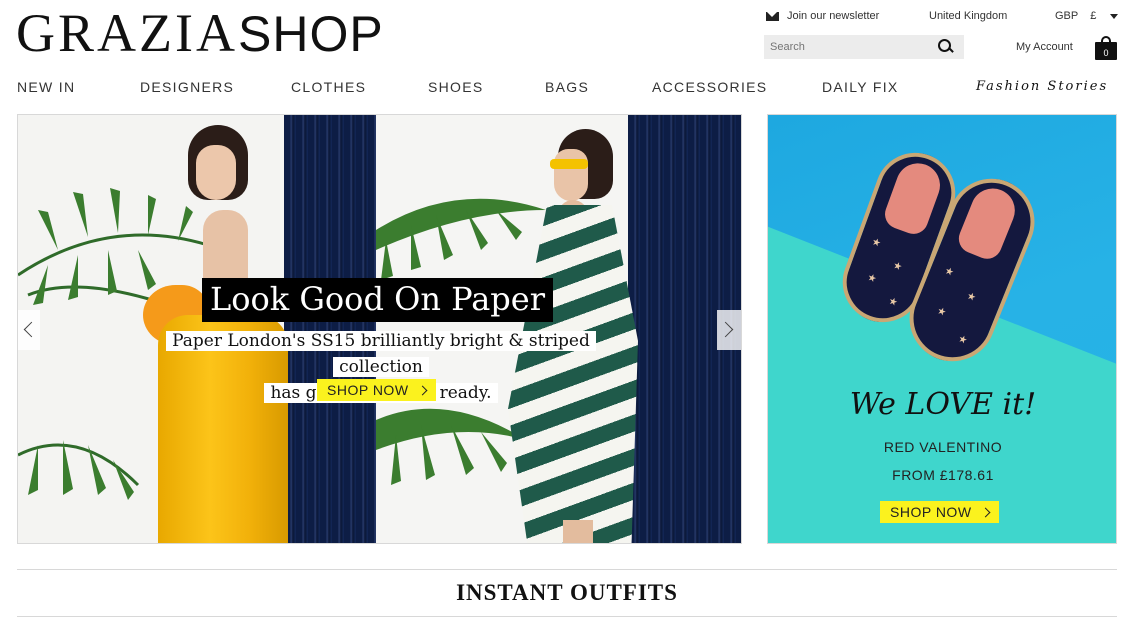 Image resolution: width=1134 pixels, height=638 pixels. I want to click on chevron-down-icon, so click(1114, 16).